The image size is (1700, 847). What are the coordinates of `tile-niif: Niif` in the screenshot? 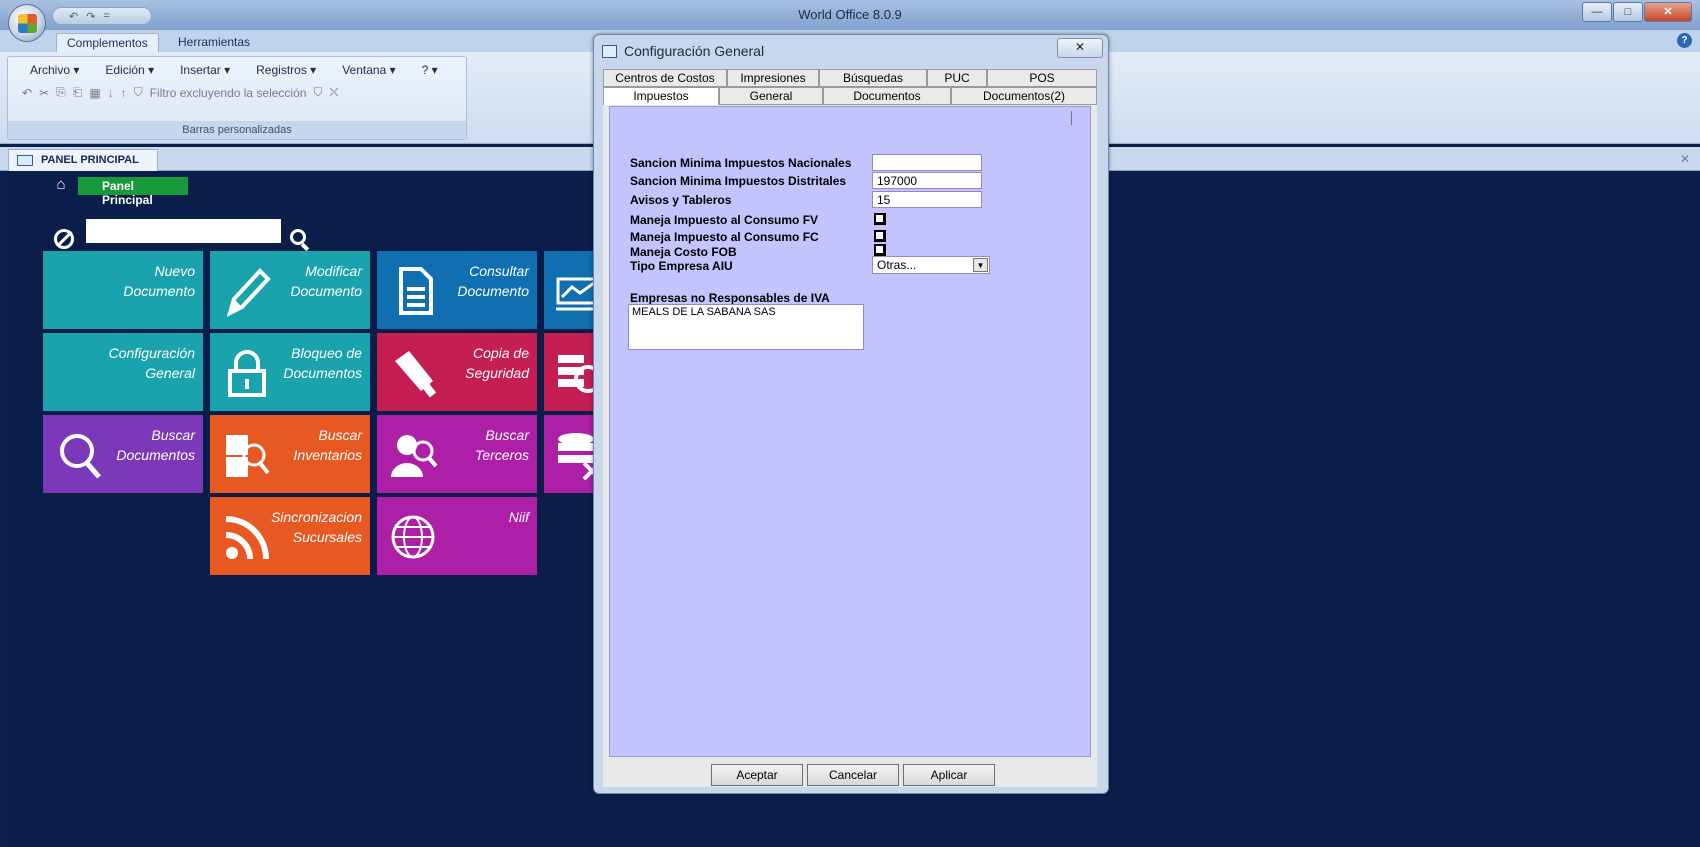 It's located at (457, 536).